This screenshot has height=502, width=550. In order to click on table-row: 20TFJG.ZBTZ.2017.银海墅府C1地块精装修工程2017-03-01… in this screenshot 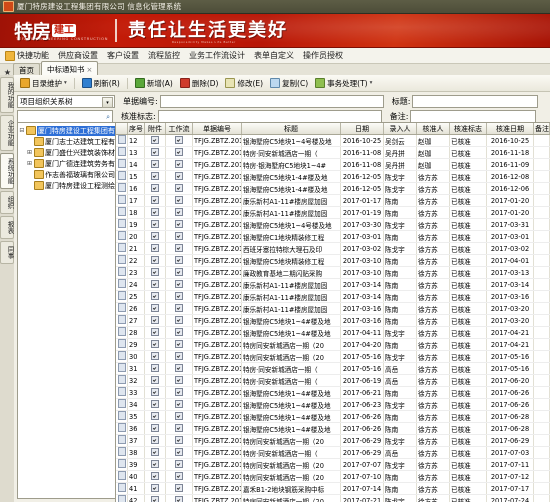, I will do `click(333, 236)`.